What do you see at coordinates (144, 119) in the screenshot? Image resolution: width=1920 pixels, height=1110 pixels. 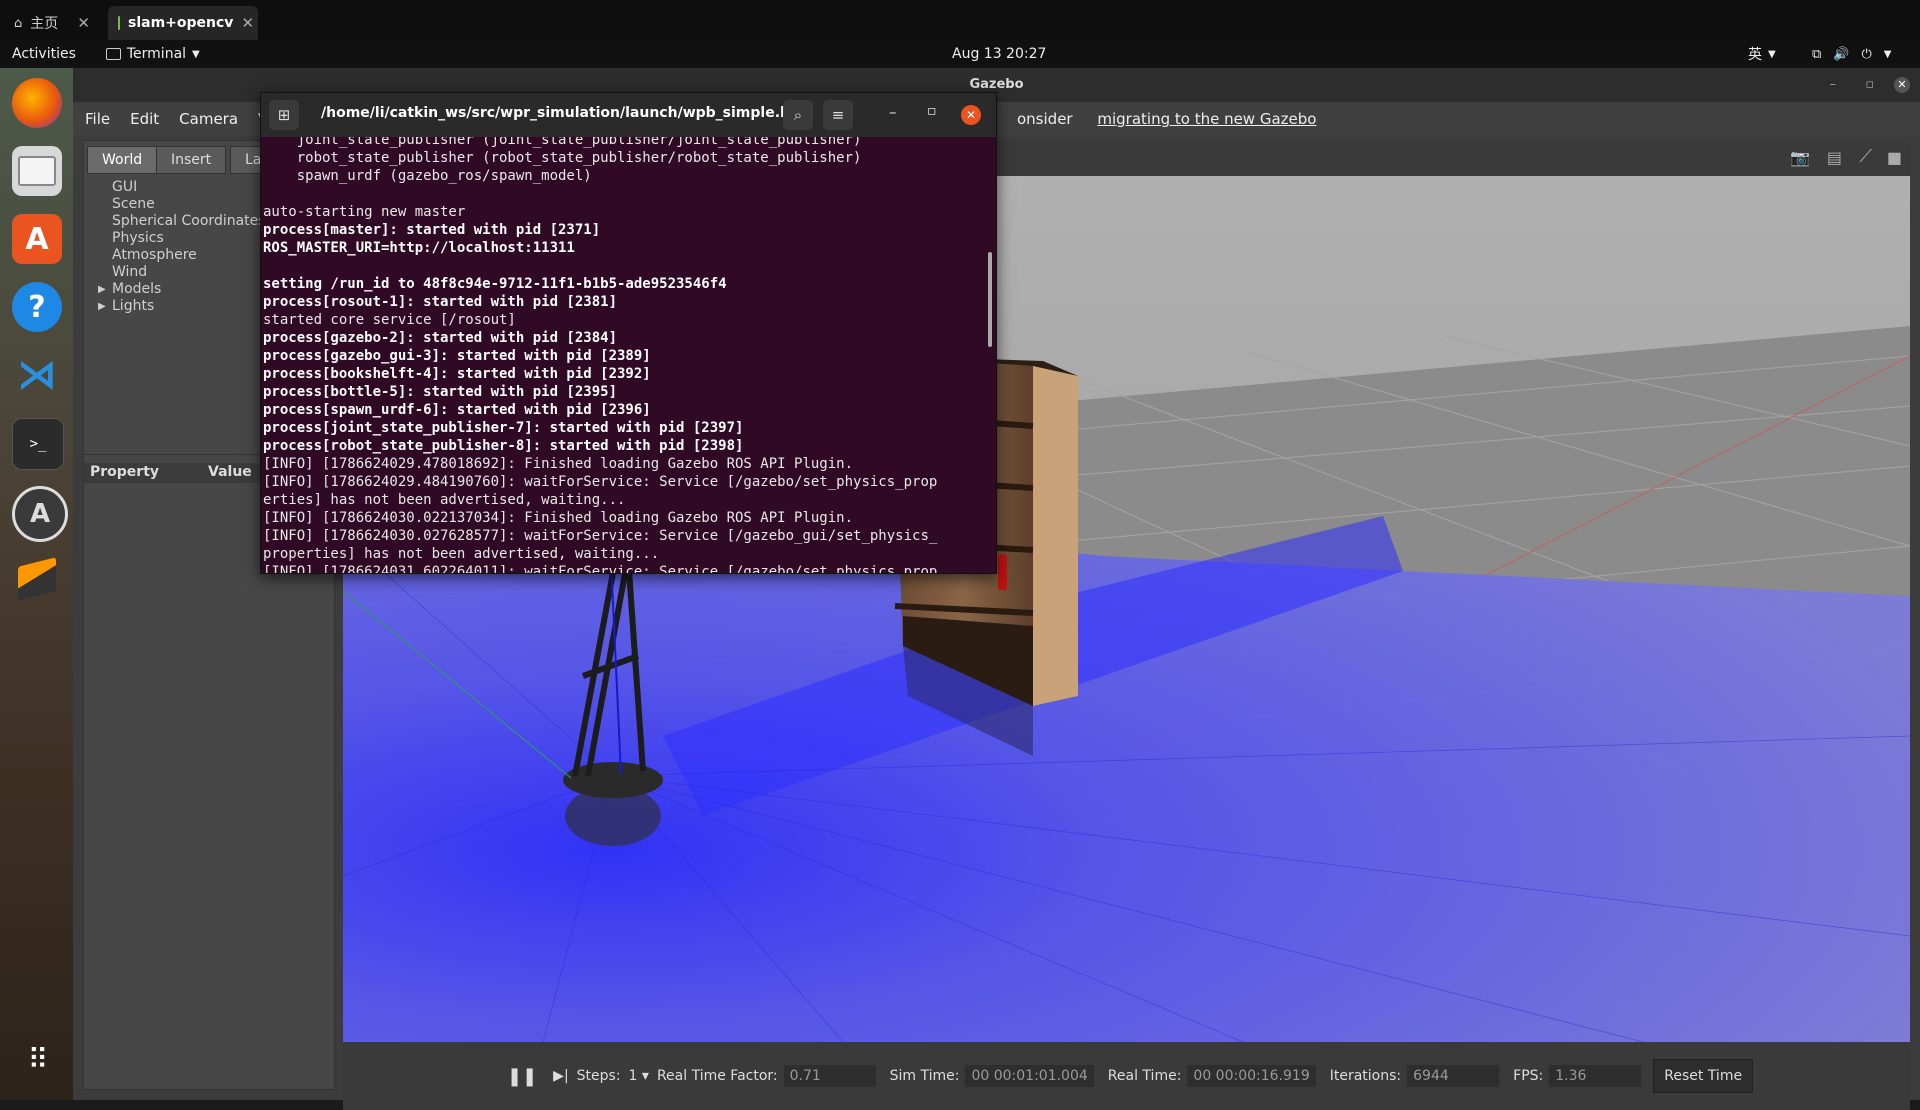 I see `menu-edit: Edit` at bounding box center [144, 119].